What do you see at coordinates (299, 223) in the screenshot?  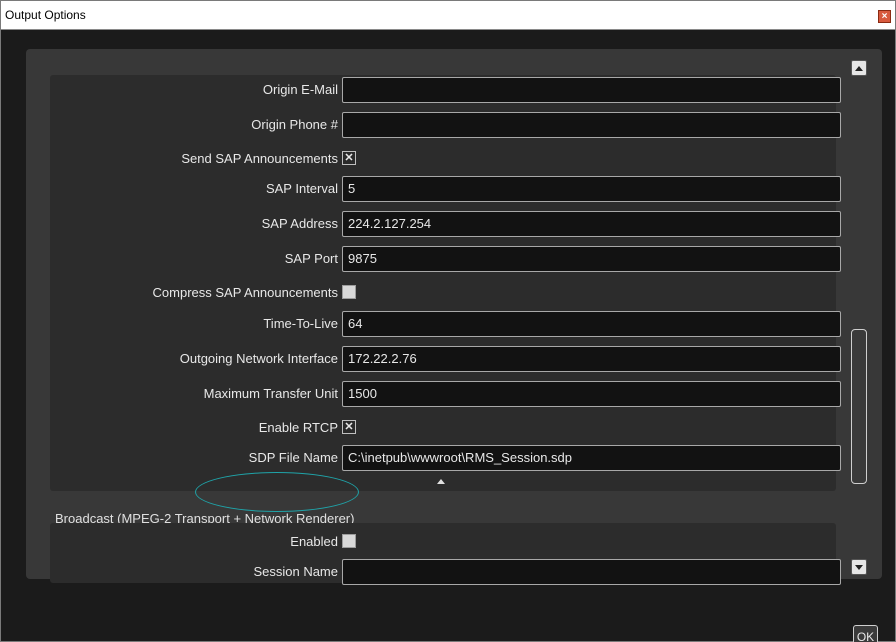 I see `sap-address-label: SAP Address` at bounding box center [299, 223].